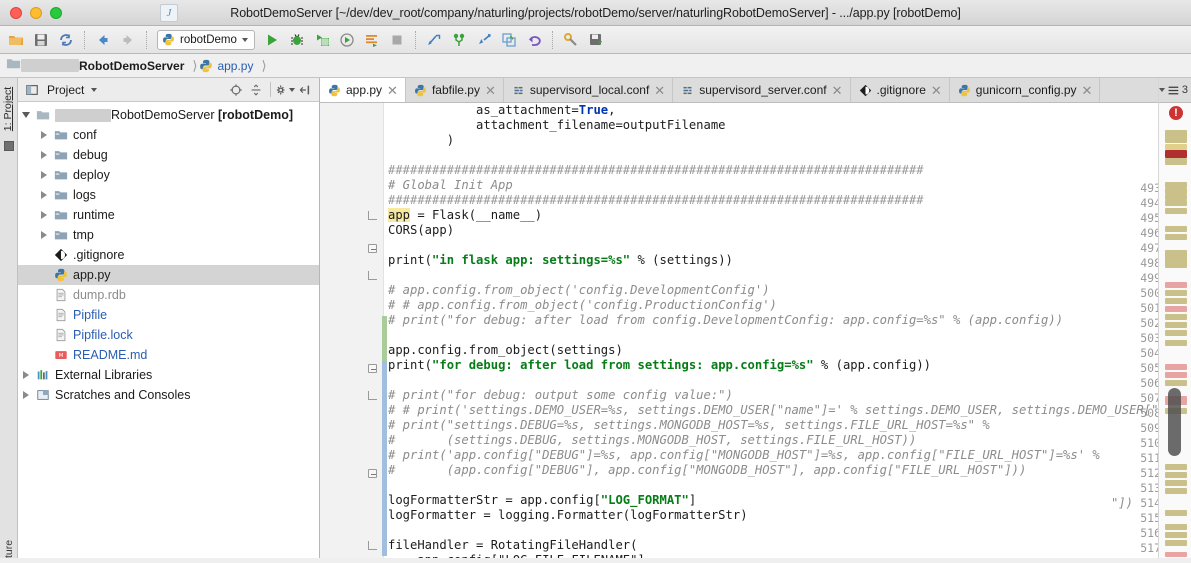  I want to click on code-line: fileHandler = RotatingFileHandler(, so click(787, 545).